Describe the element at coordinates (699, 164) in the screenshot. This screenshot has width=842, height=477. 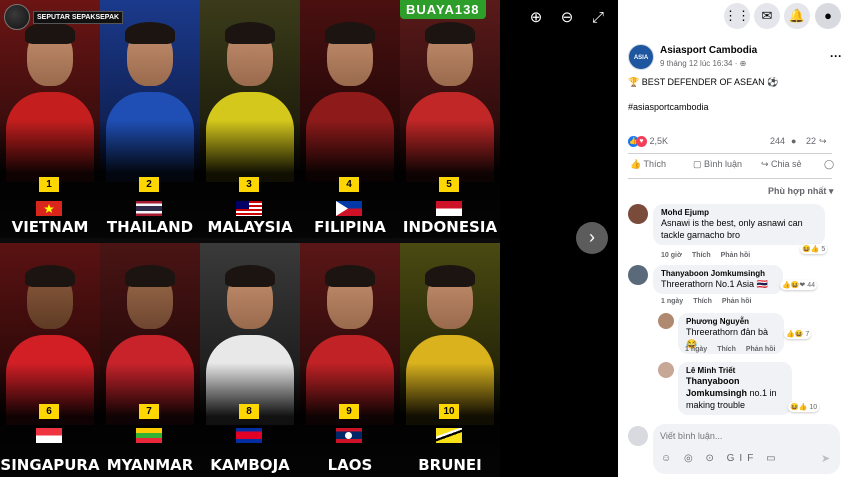
I see `comment-bubble-icon: ▢` at that location.